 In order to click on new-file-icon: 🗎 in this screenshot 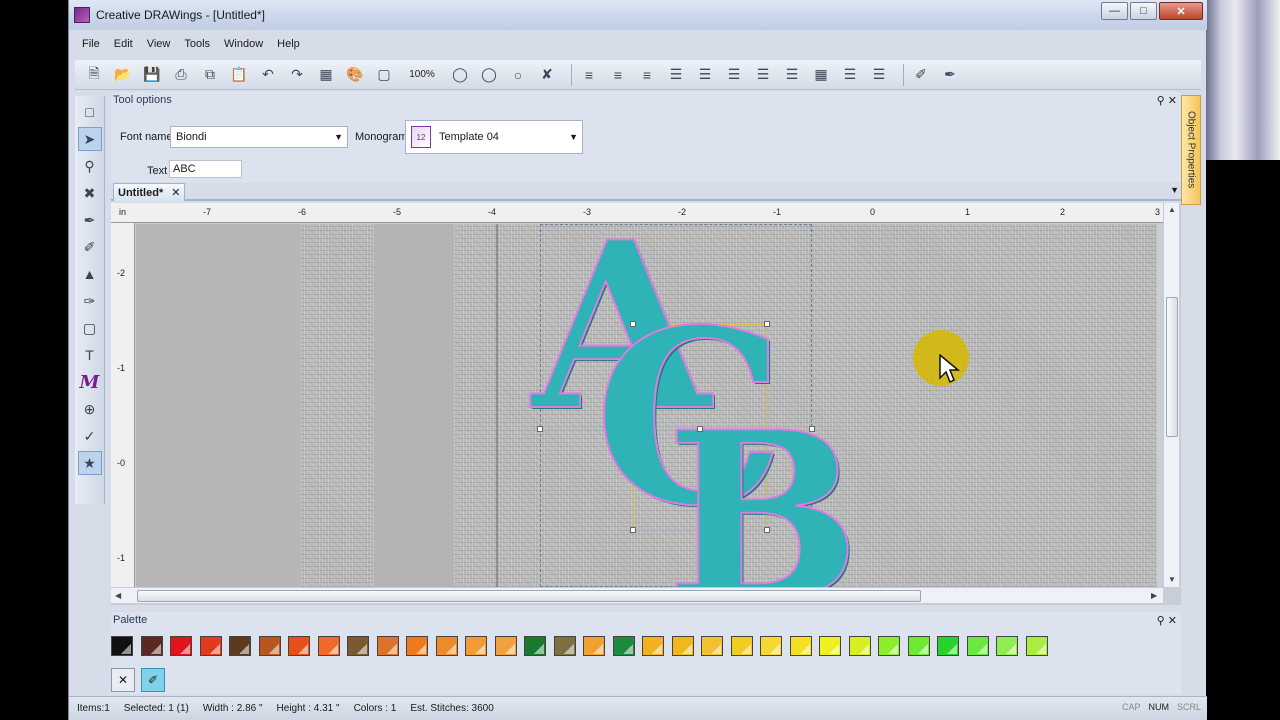, I will do `click(94, 75)`.